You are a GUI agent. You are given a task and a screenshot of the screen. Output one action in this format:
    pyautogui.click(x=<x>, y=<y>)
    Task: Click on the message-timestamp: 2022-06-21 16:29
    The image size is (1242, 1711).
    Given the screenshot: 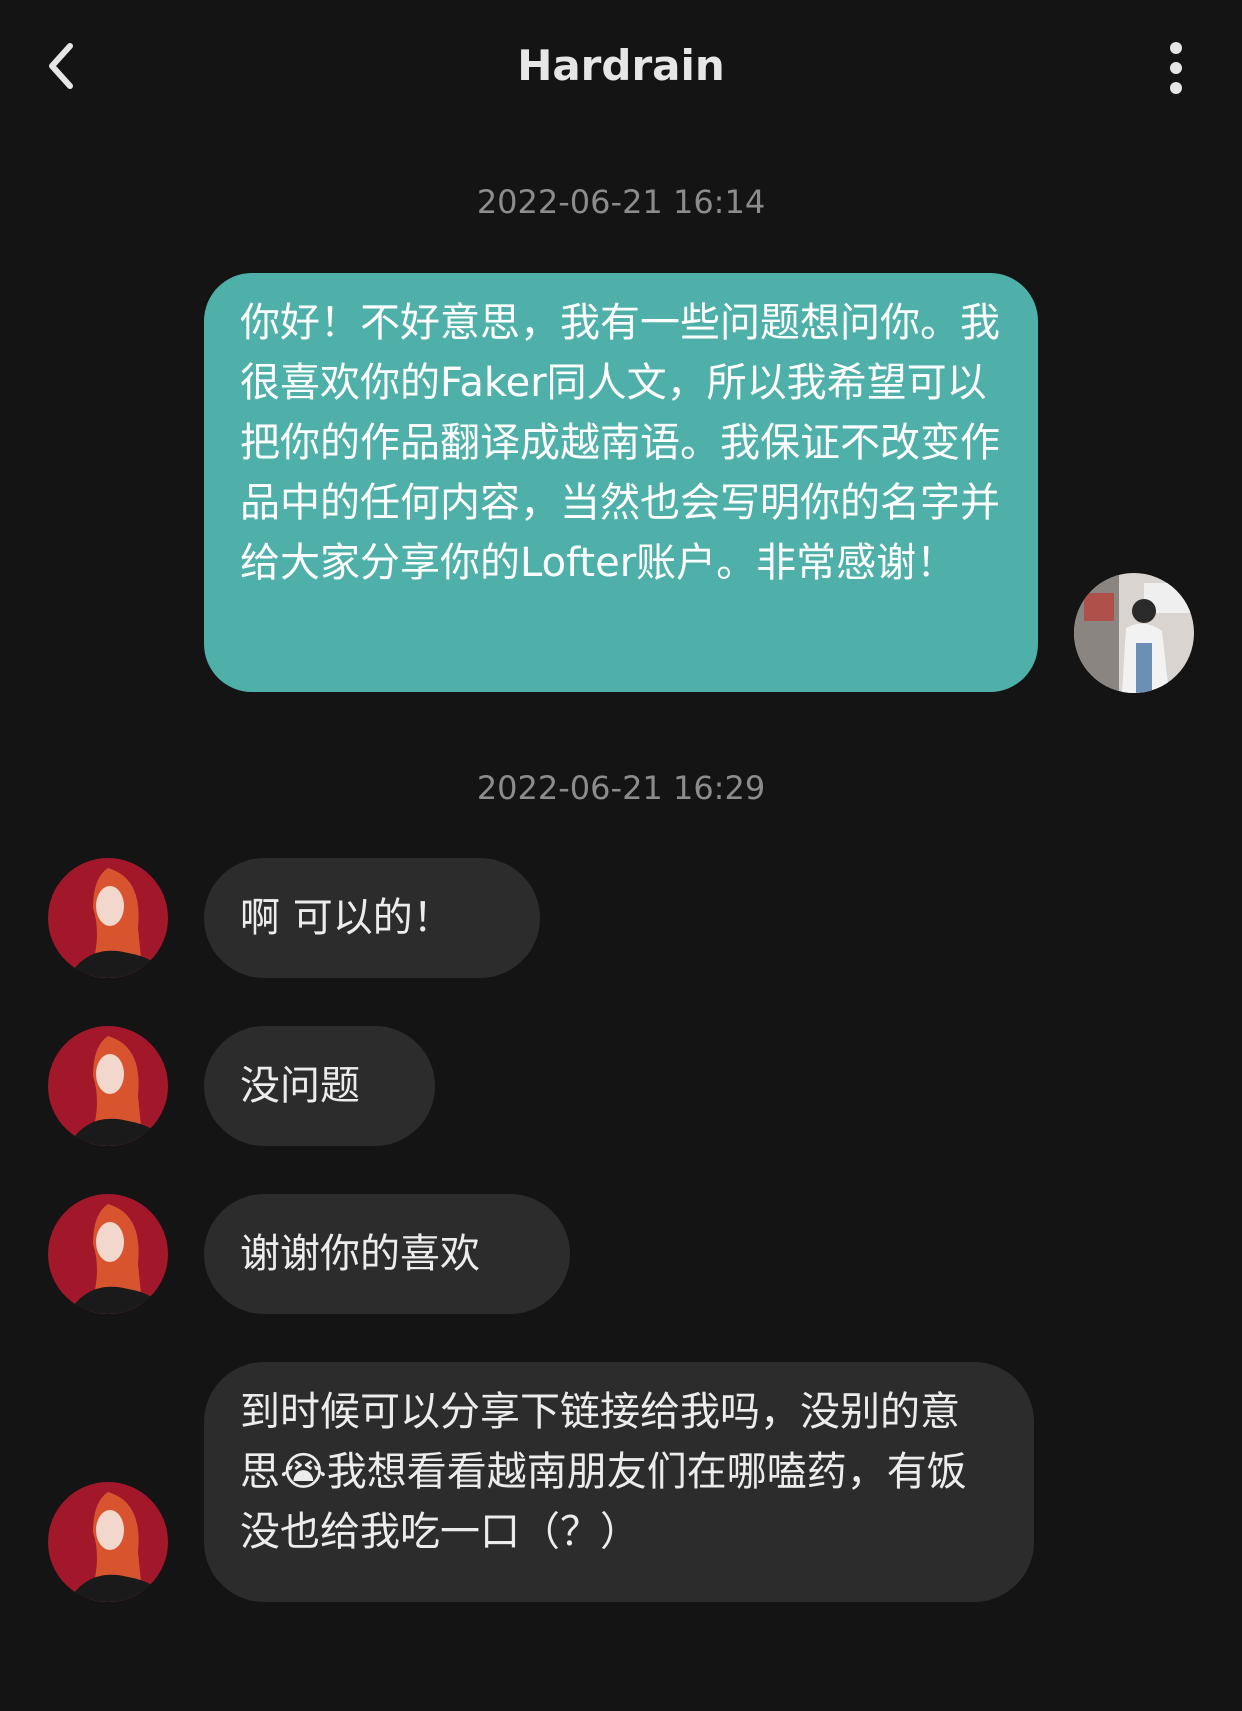 What is the action you would take?
    pyautogui.click(x=621, y=788)
    